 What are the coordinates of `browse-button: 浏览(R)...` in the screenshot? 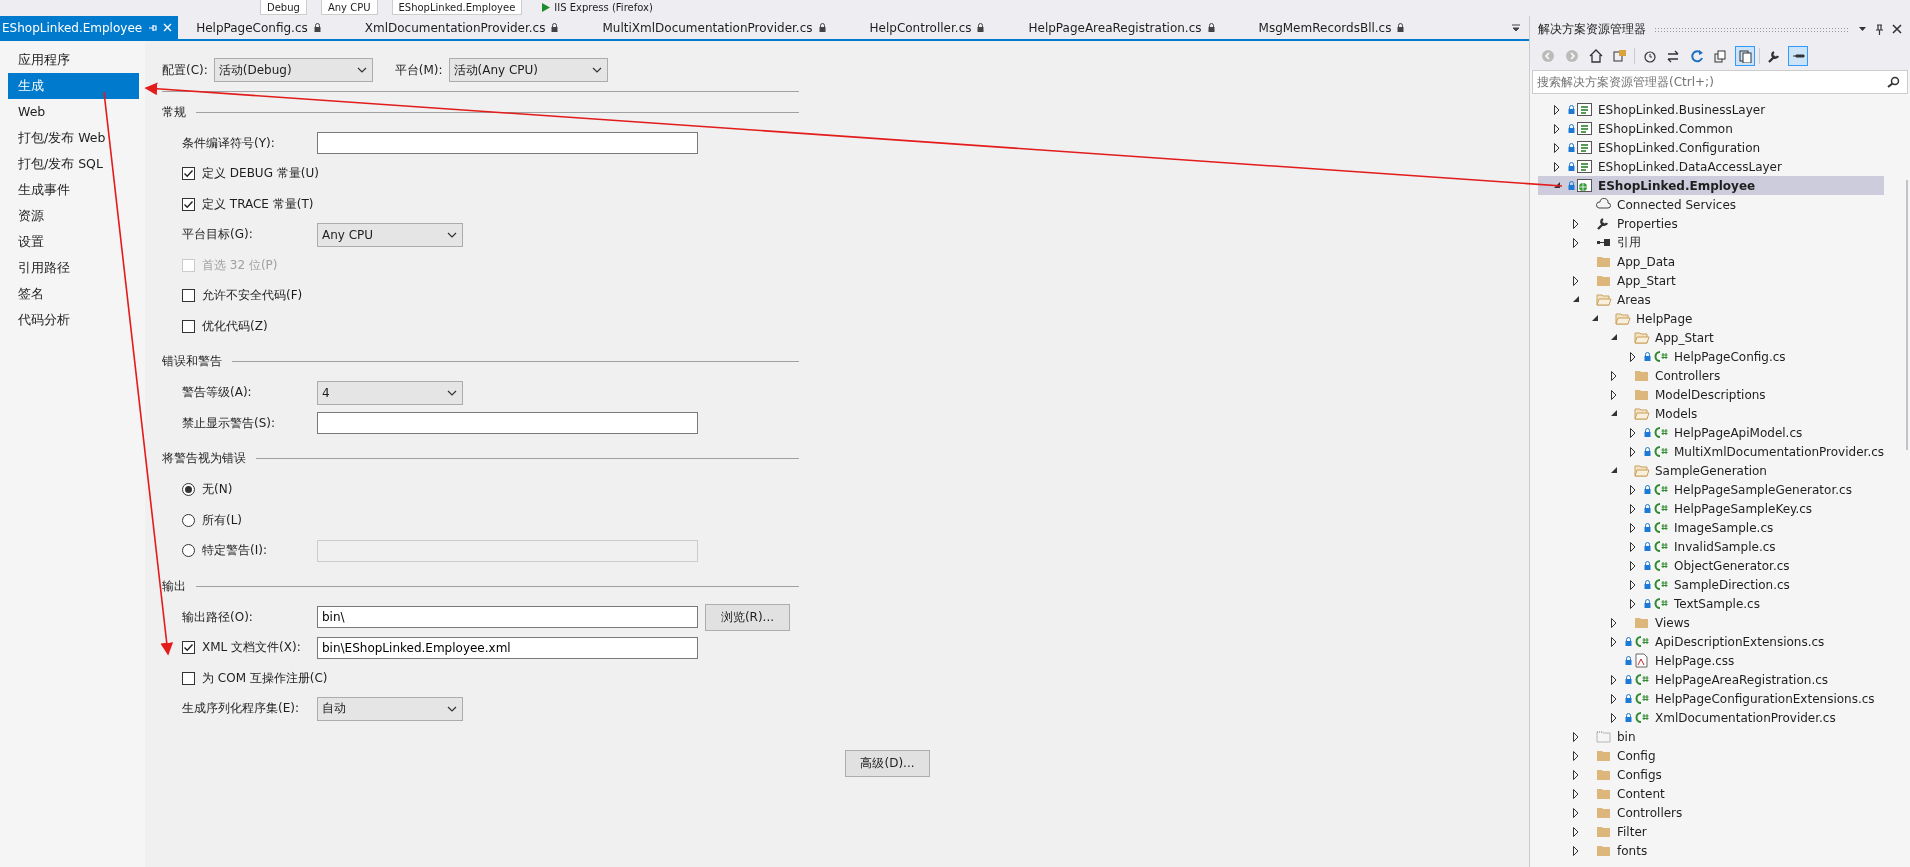 It's located at (747, 617).